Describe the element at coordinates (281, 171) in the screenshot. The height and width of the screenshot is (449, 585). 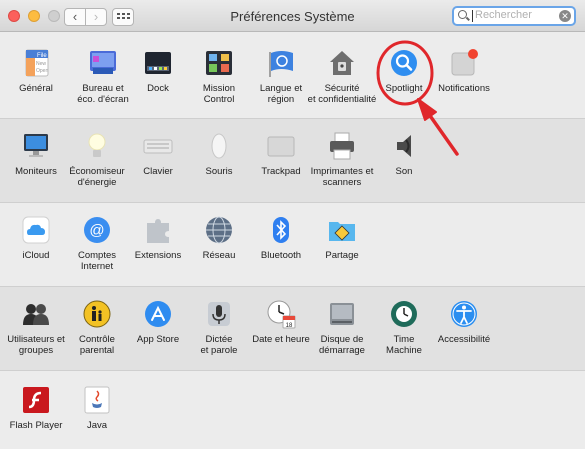
I see `pane-label: Trackpad` at that location.